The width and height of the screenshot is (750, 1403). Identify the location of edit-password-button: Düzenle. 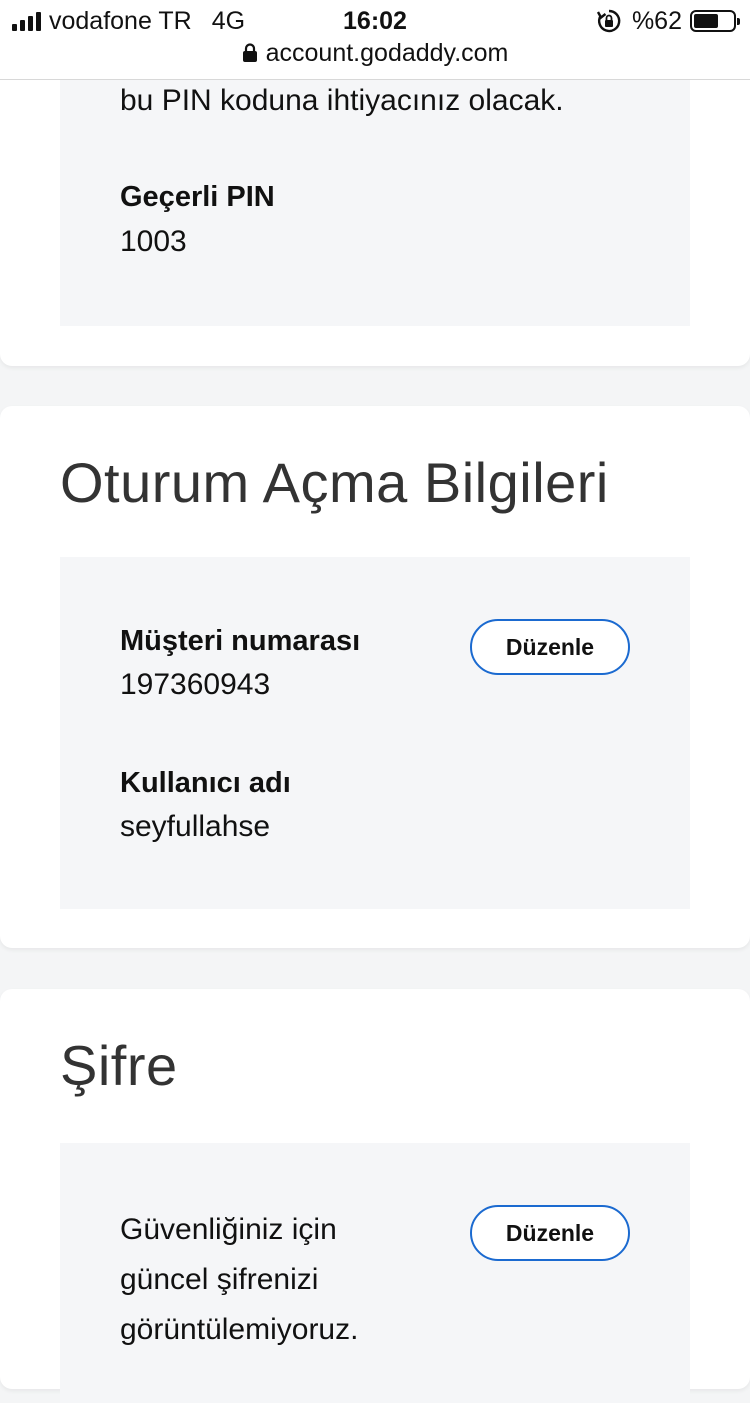
(550, 1233).